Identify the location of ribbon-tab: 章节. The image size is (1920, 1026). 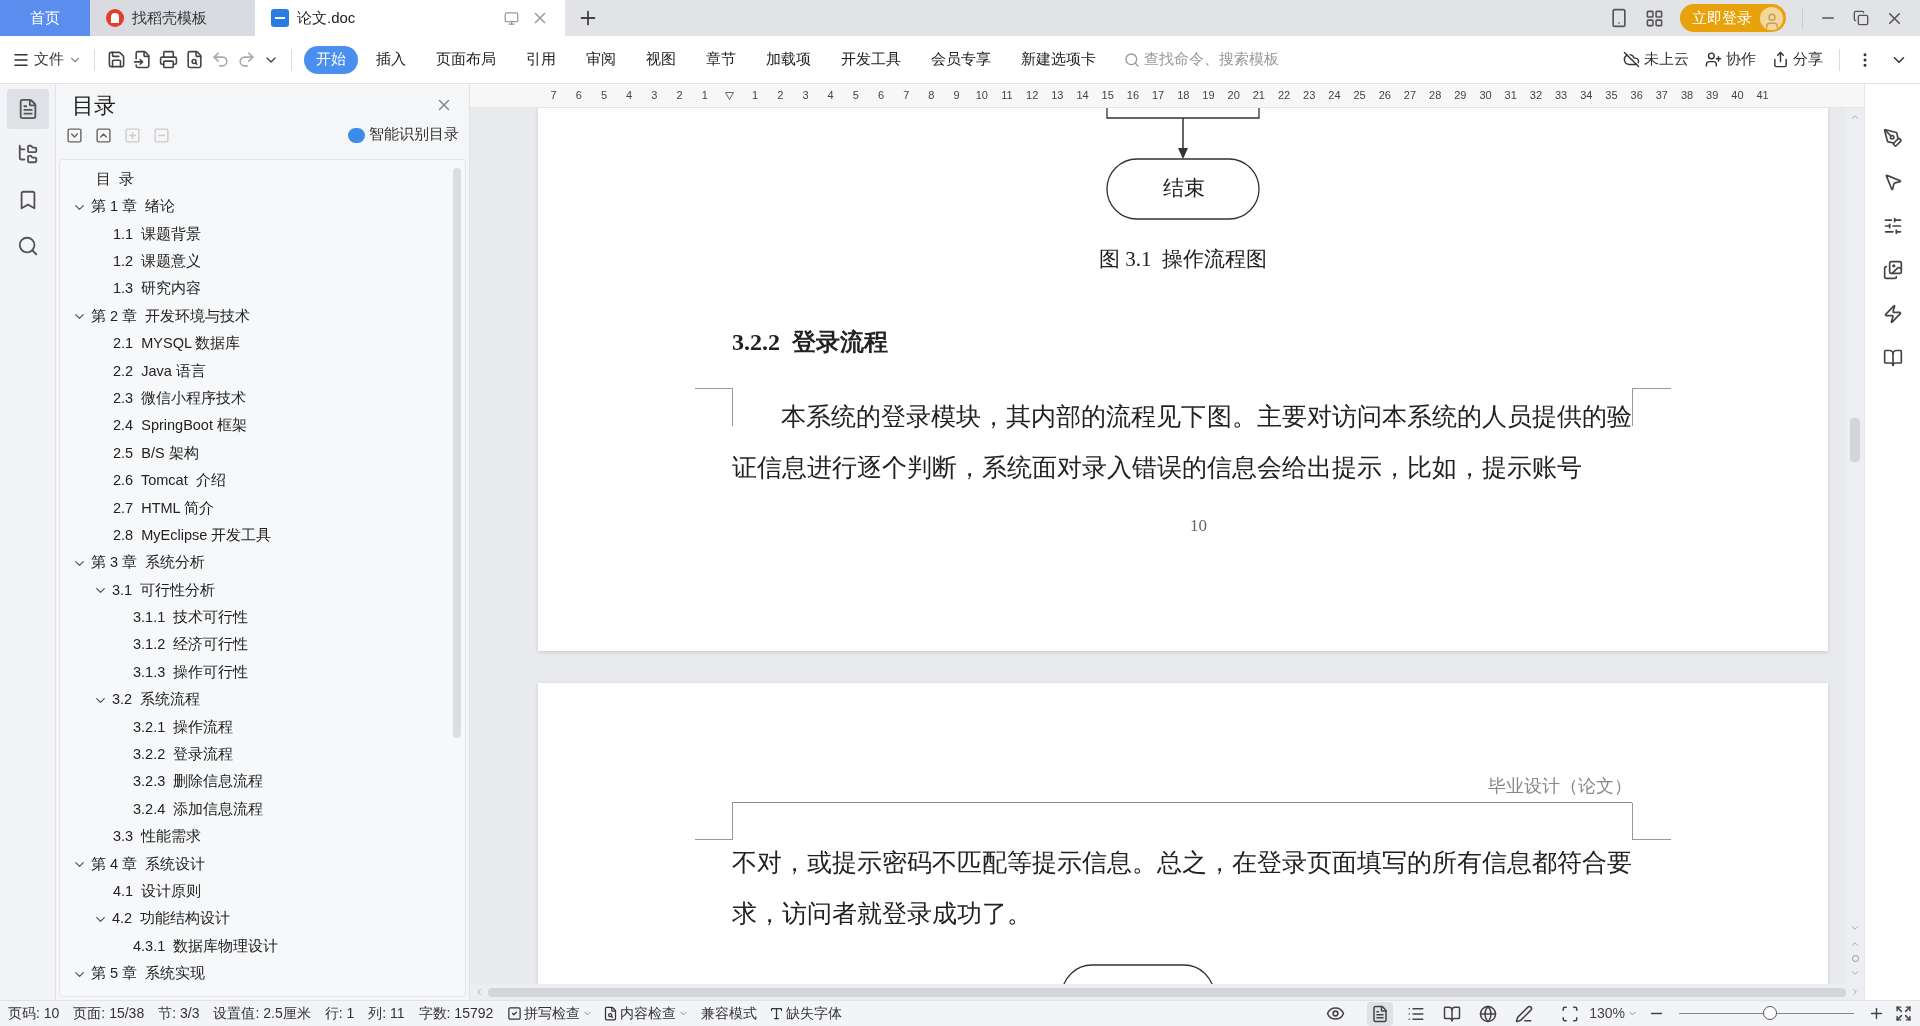
(721, 59).